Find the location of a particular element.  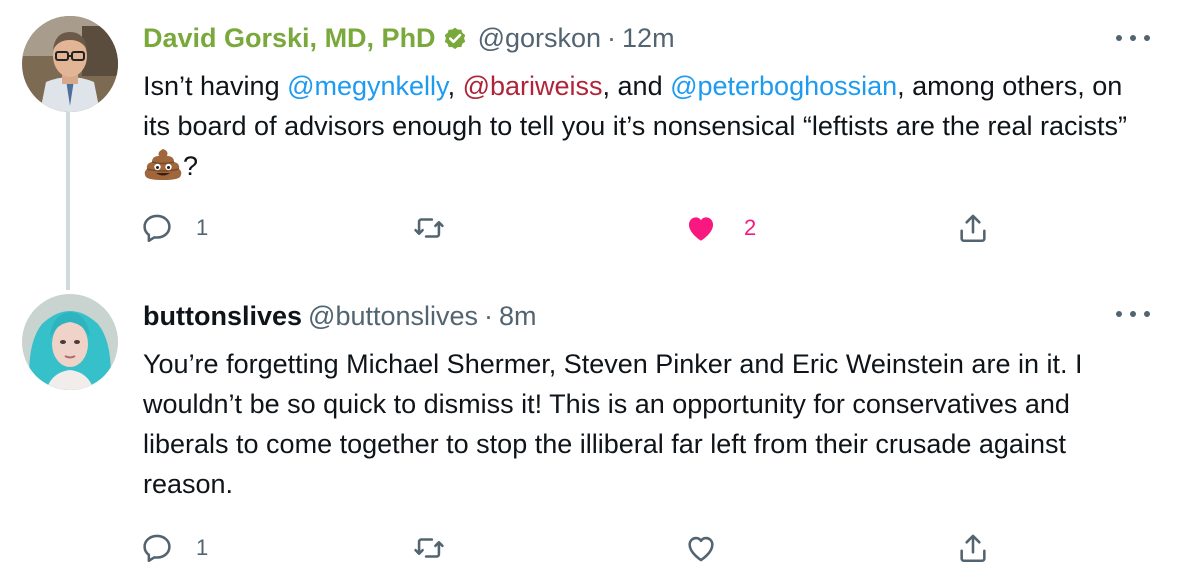

timestamp: 12m is located at coordinates (648, 38).